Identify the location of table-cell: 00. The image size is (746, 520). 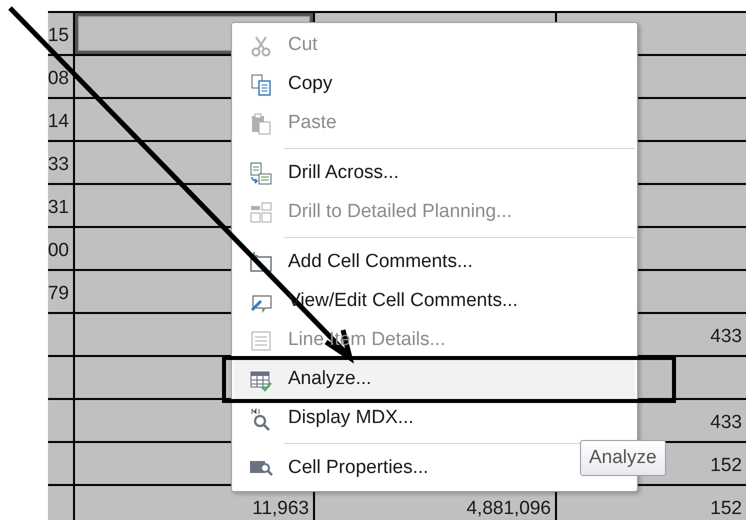
(60, 248).